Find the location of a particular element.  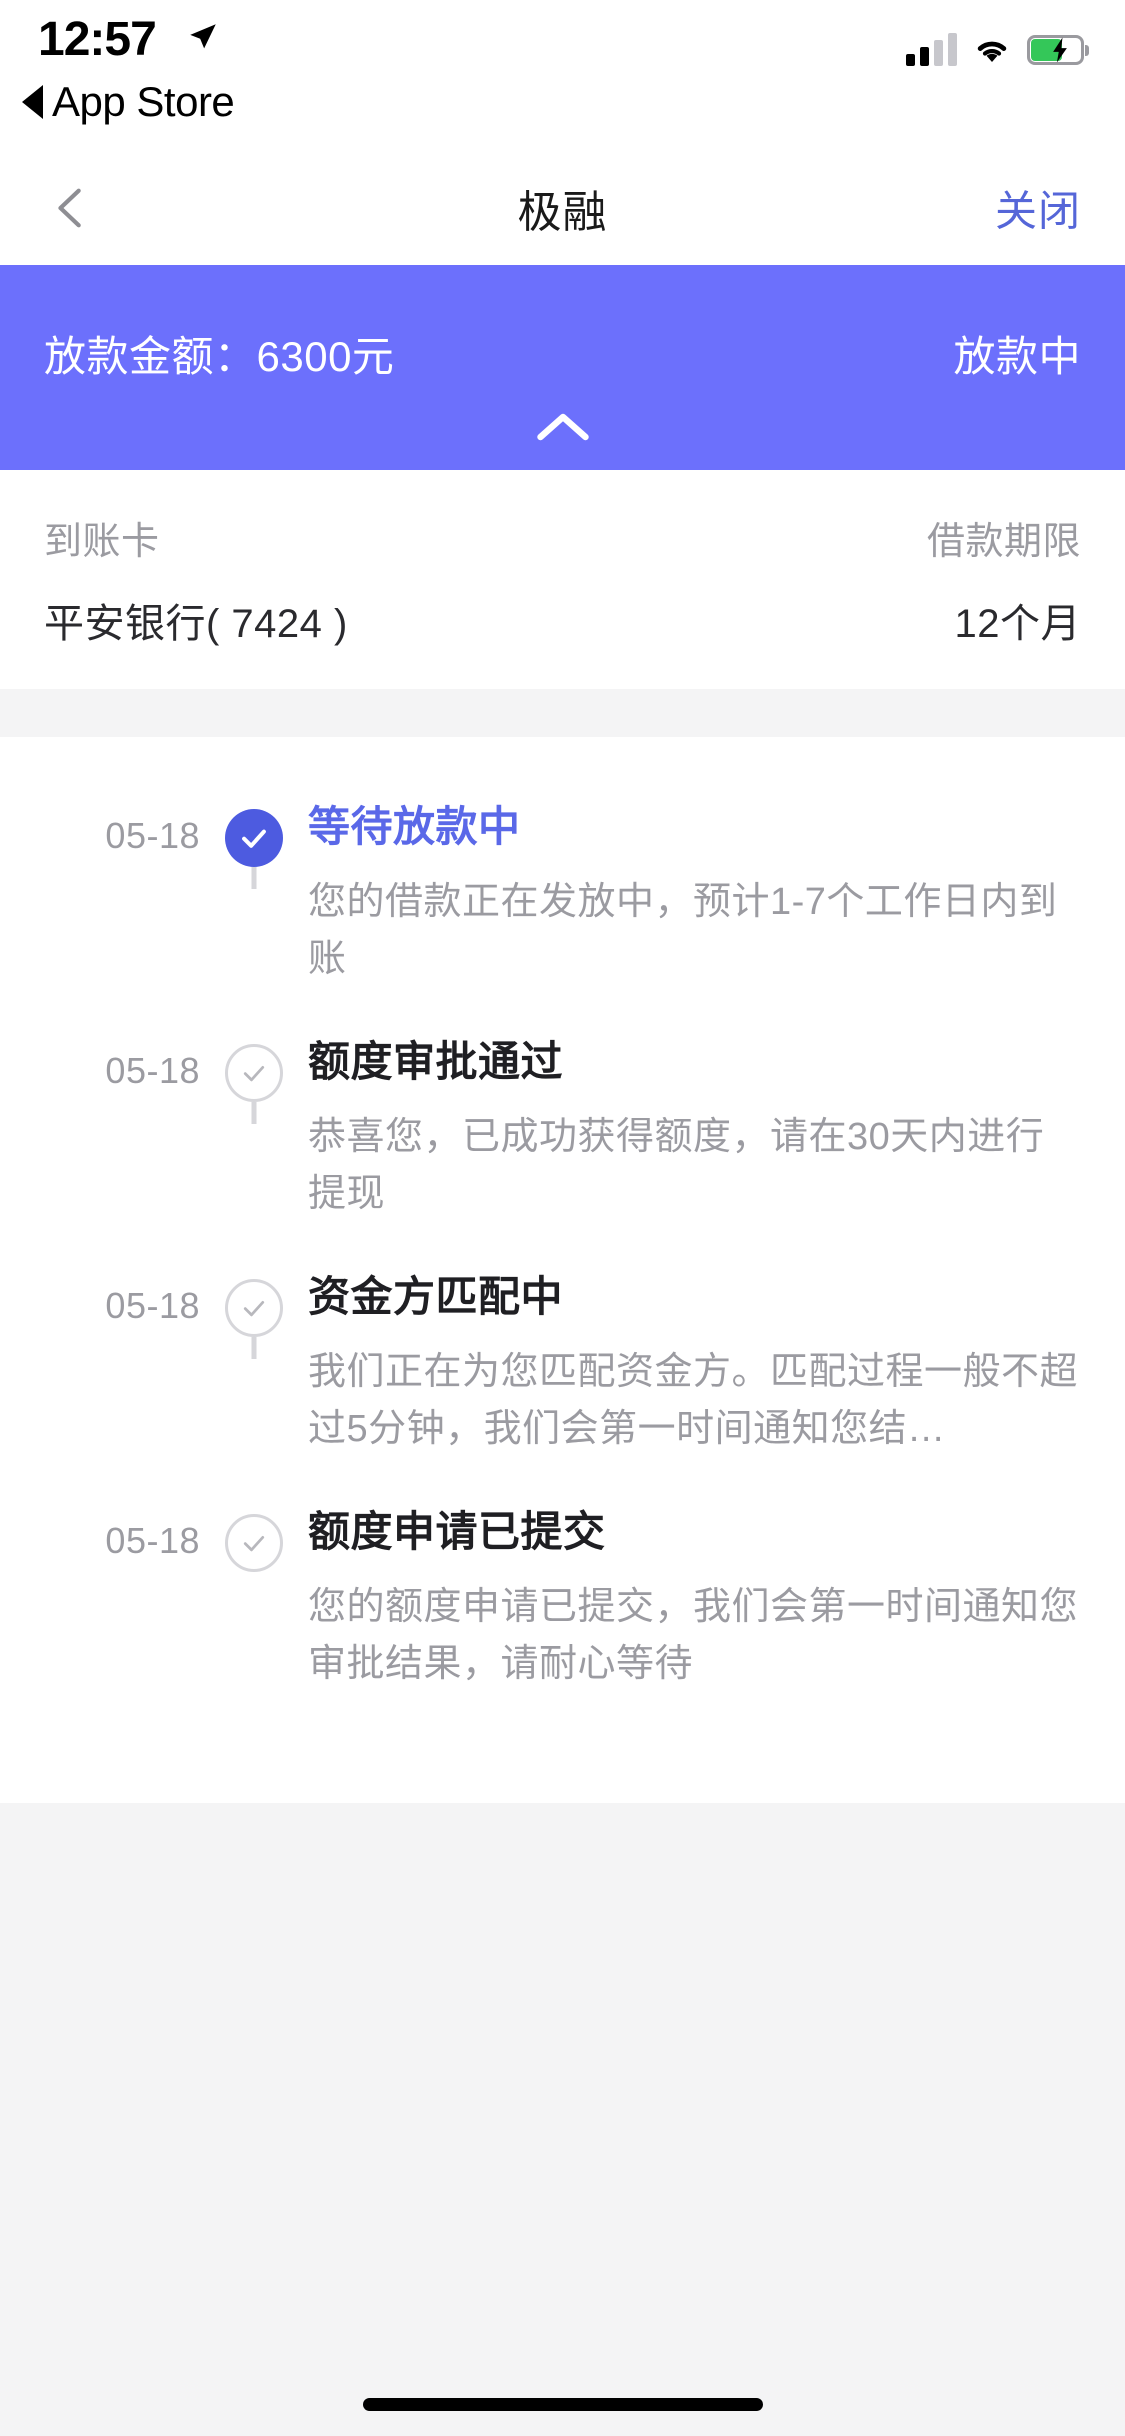

timeline-content: 额度申请已提交 您的额度申请已提交，我们会第一时间通知您审批结果，请耐心等待 is located at coordinates (716, 1615).